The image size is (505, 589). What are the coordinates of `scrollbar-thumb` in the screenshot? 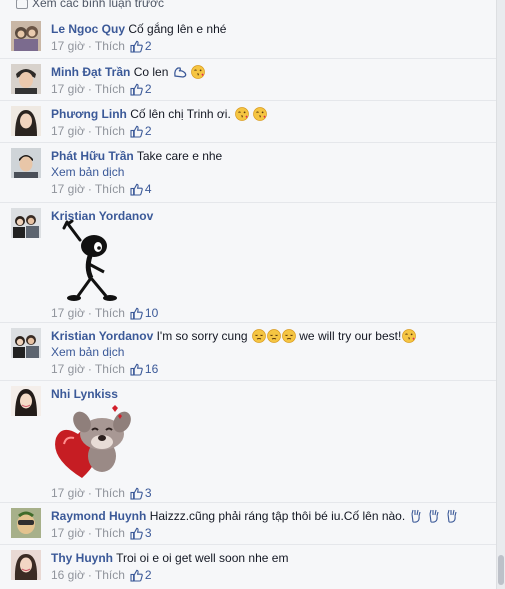 It's located at (501, 570).